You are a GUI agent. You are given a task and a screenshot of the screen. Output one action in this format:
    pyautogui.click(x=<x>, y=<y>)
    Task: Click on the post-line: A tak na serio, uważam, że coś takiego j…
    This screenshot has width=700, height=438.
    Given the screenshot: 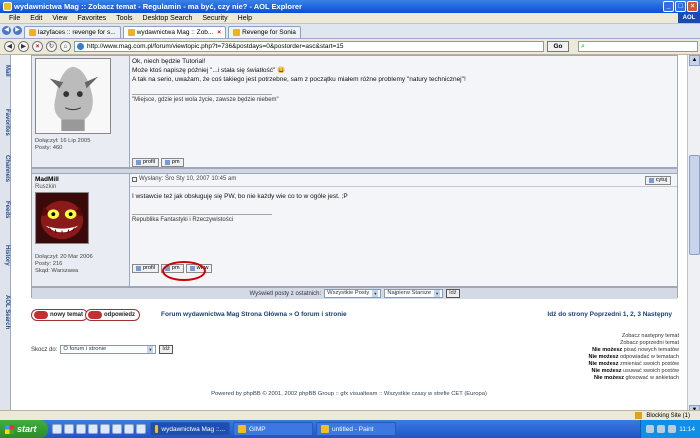 What is the action you would take?
    pyautogui.click(x=299, y=79)
    